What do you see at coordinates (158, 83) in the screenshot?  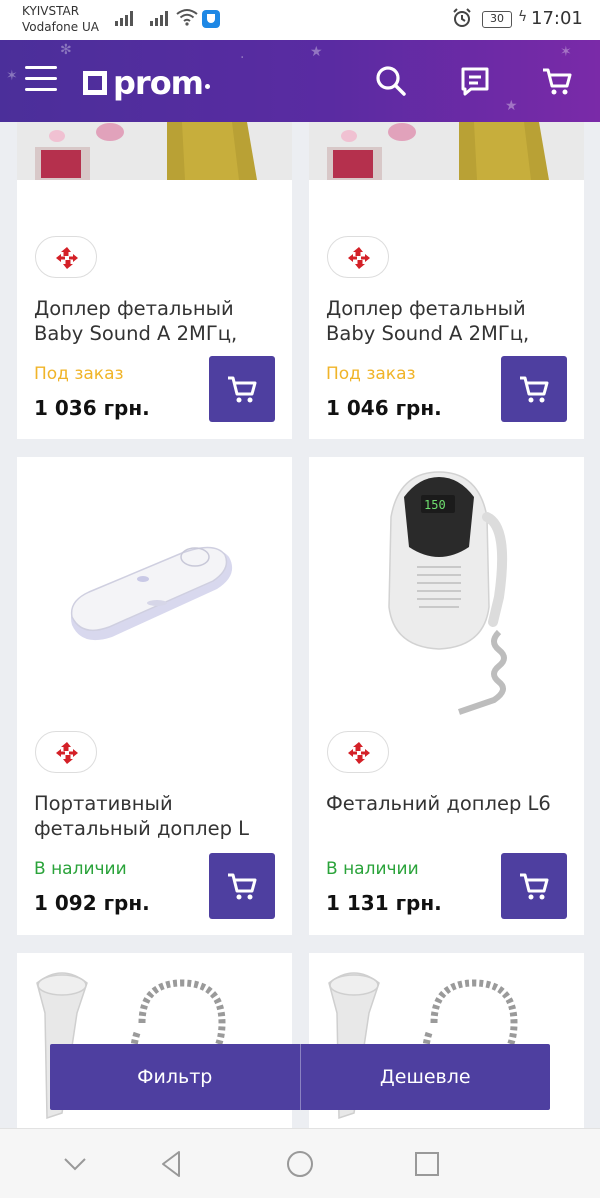 I see `logo-text: prom` at bounding box center [158, 83].